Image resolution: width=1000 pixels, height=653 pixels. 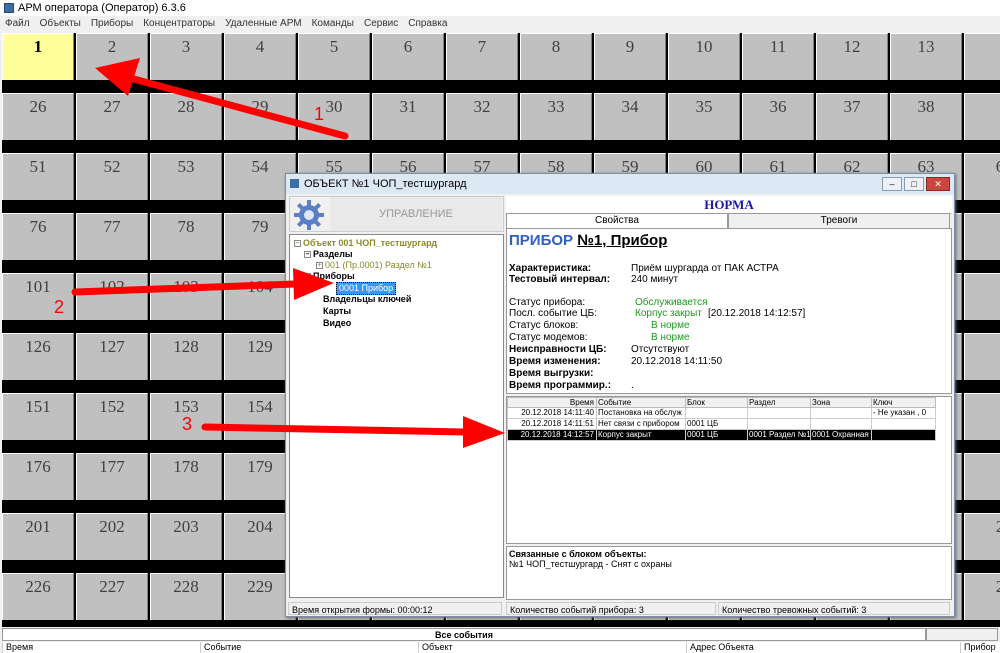 I want to click on object-tile: 30, so click(x=334, y=116).